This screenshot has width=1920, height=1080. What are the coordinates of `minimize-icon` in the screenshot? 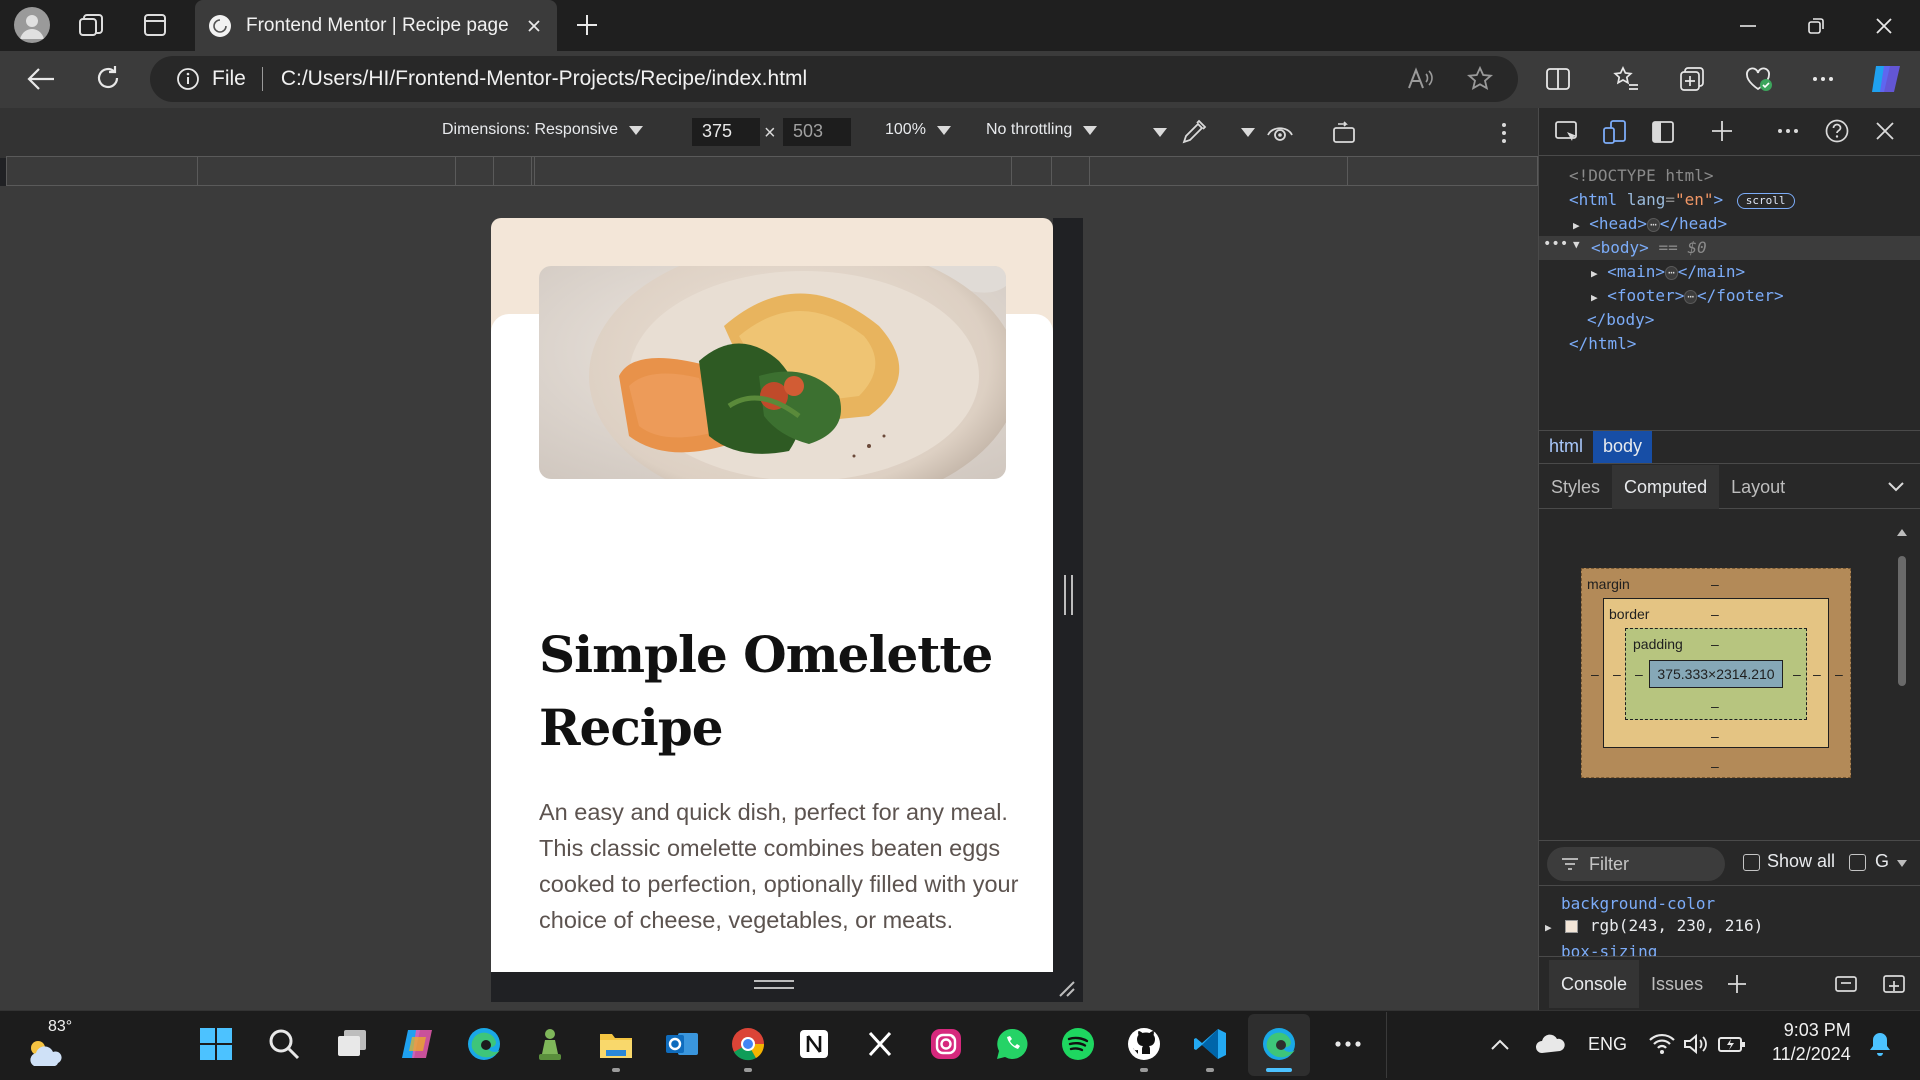 It's located at (1748, 26).